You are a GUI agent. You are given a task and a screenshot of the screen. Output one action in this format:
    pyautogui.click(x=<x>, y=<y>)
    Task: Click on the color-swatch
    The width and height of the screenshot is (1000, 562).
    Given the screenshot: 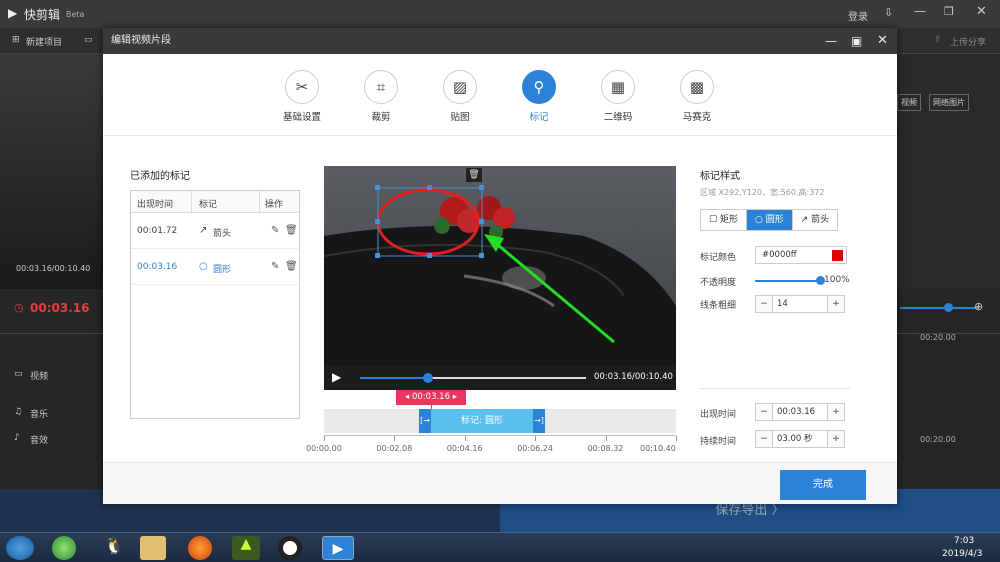 What is the action you would take?
    pyautogui.click(x=837, y=255)
    